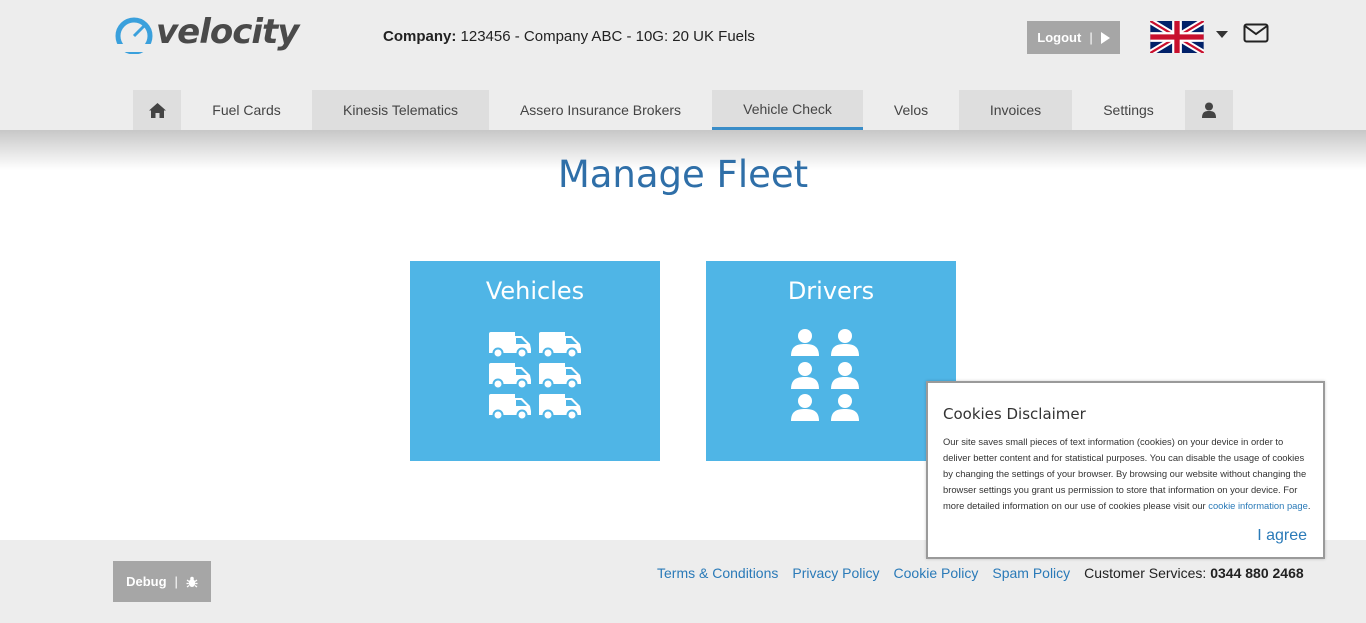 The image size is (1366, 623). I want to click on vehicles-tile: Vehicles, so click(535, 361).